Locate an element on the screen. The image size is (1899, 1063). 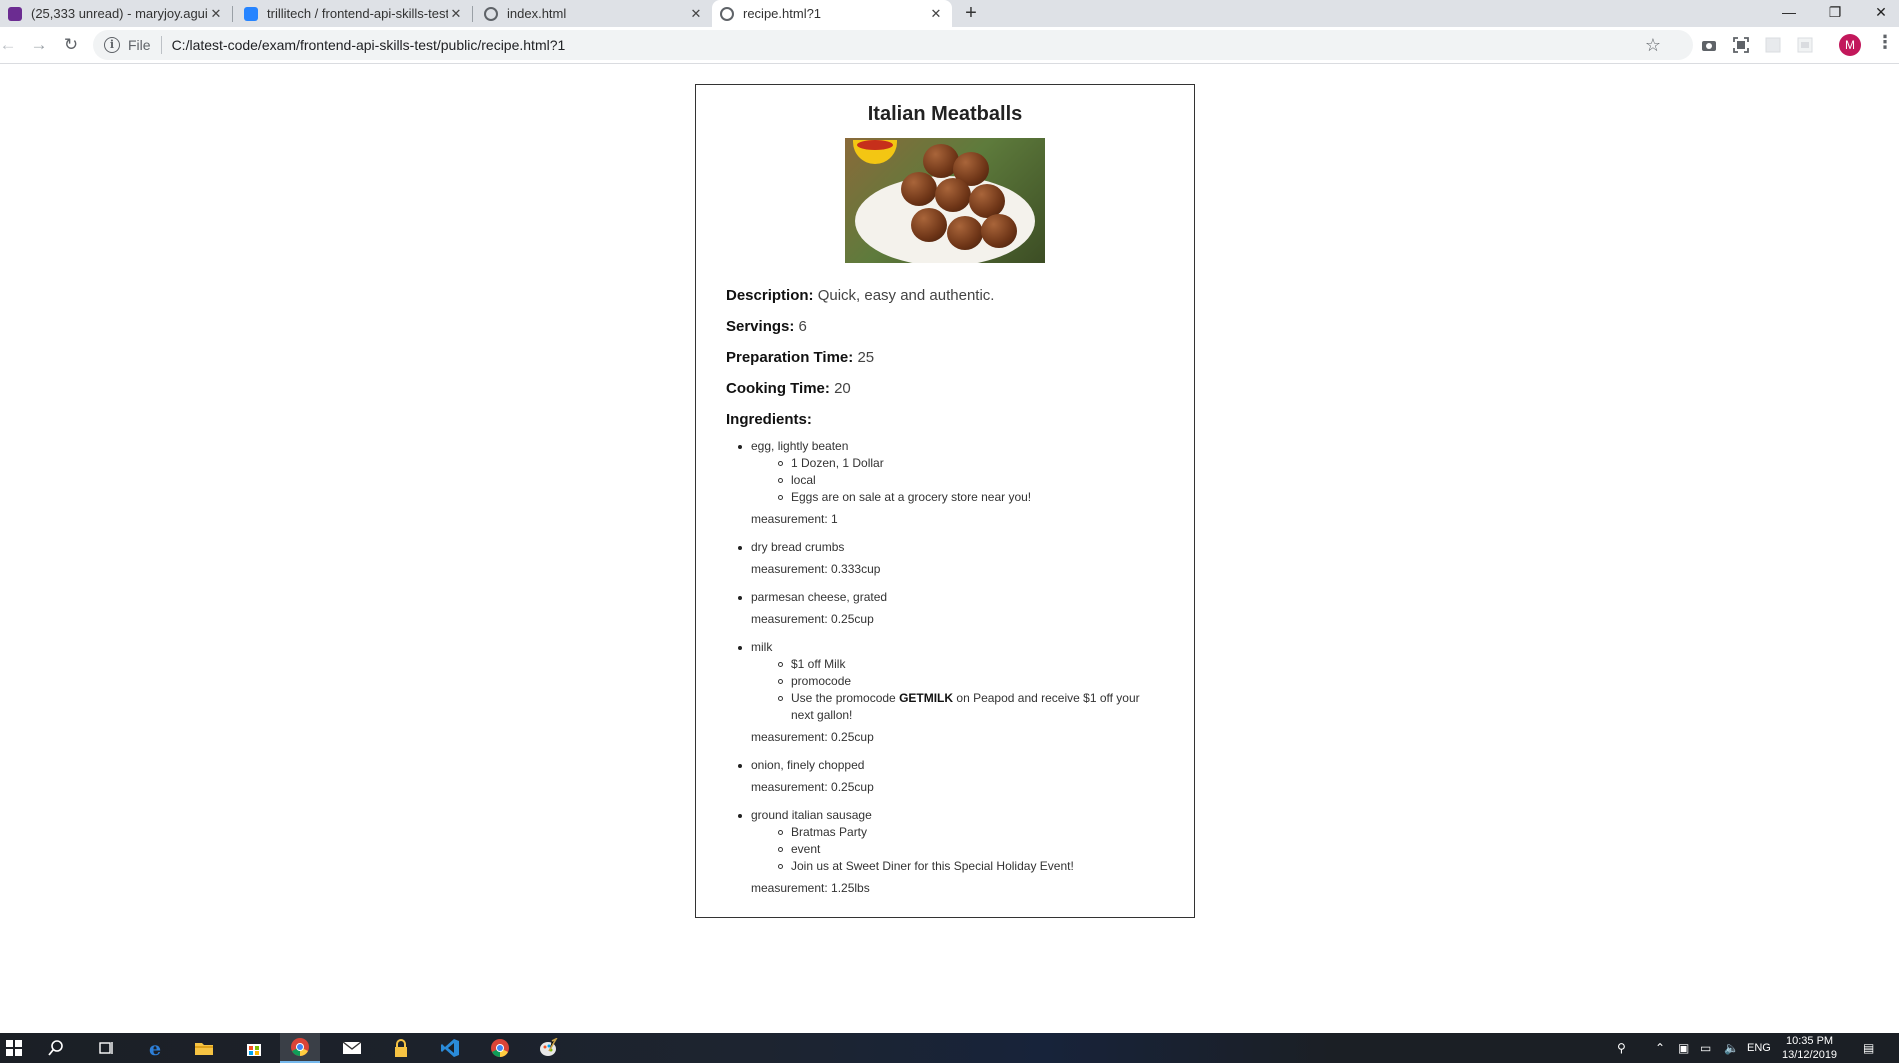
menu-icon: ⋮ is located at coordinates (1885, 42).